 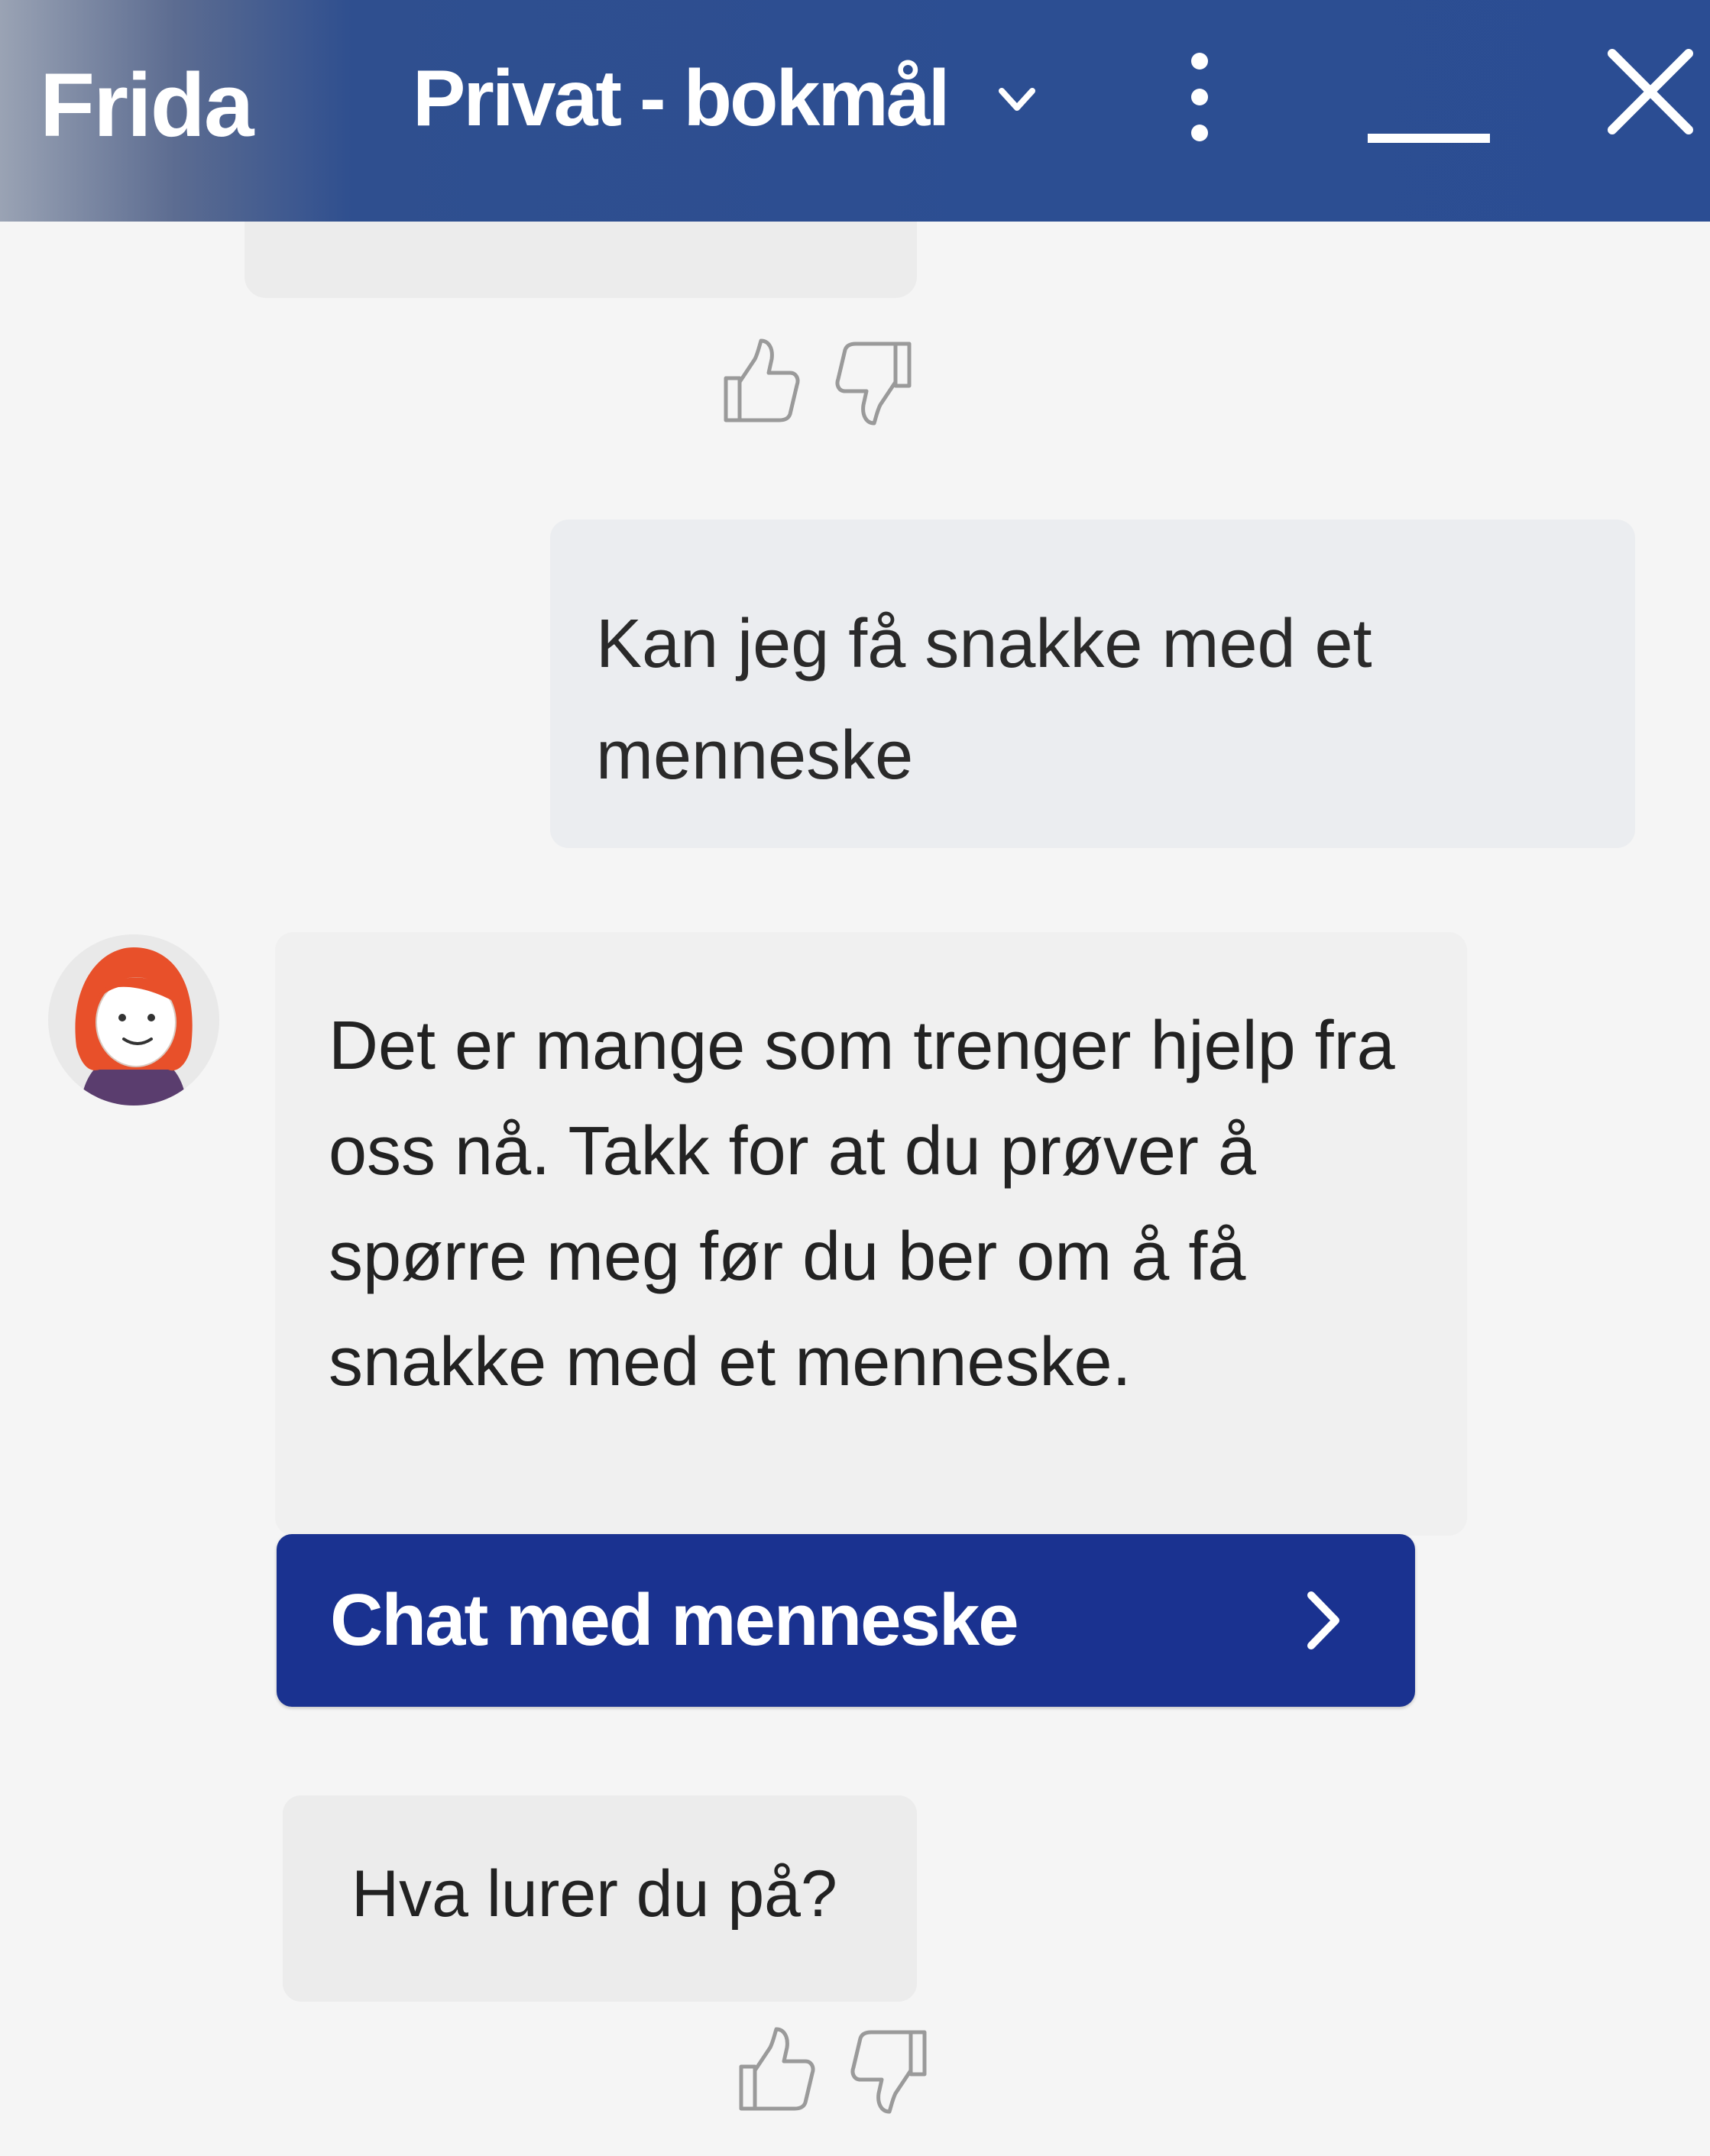 I want to click on chat-with-human-button: Chat med menneske, so click(x=846, y=1621).